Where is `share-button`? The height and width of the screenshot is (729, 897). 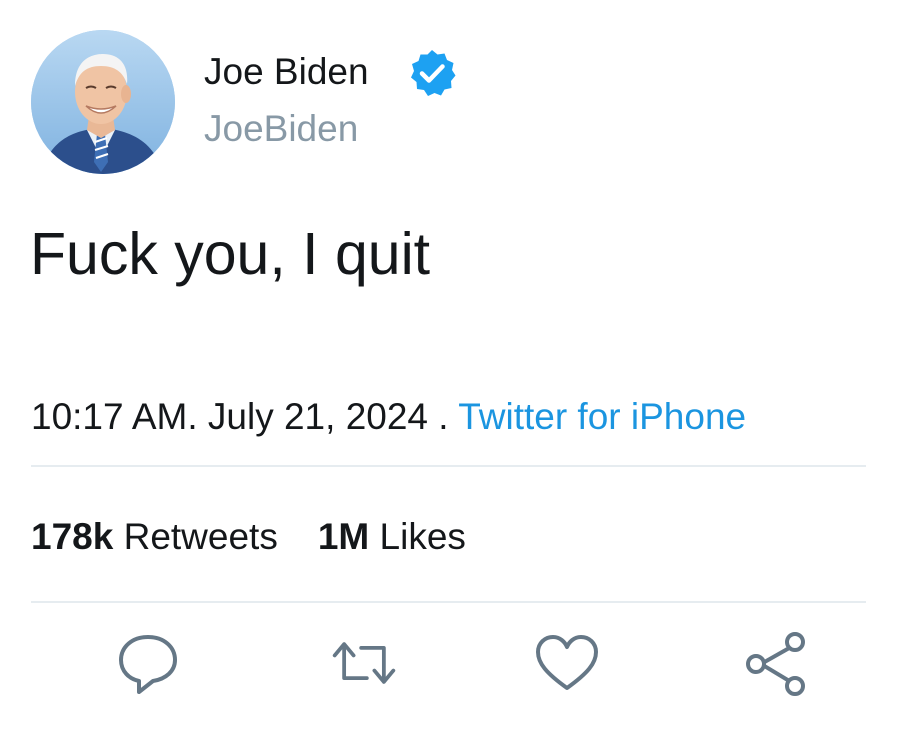 share-button is located at coordinates (776, 663).